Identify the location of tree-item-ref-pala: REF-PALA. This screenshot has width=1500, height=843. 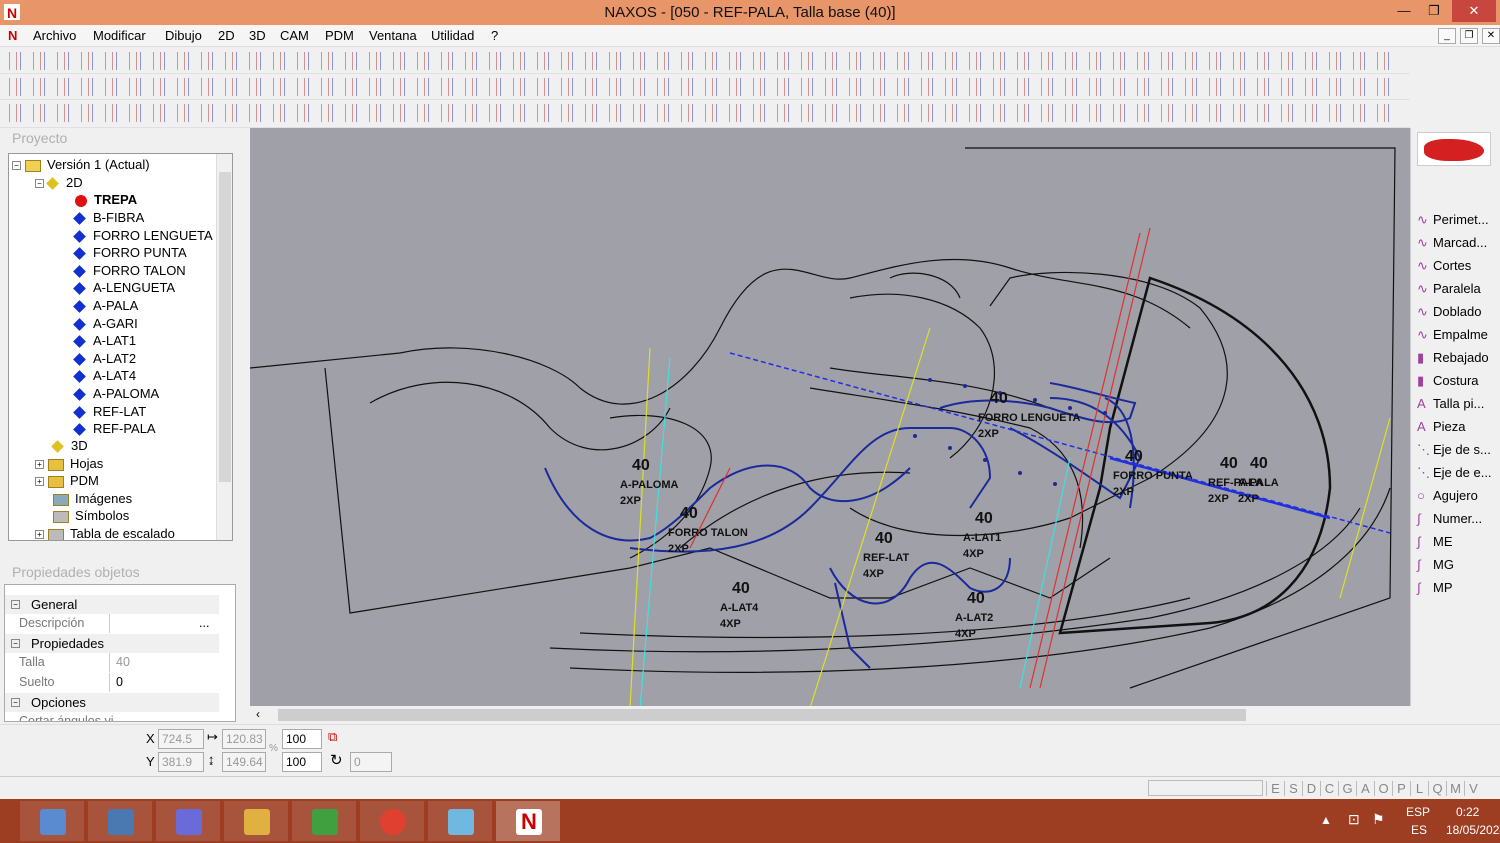
(114, 428).